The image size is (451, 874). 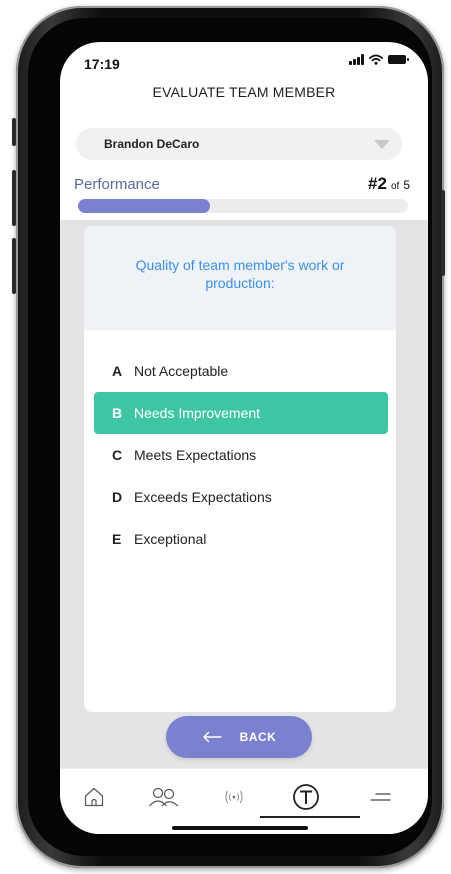 I want to click on home-icon, so click(x=94, y=797).